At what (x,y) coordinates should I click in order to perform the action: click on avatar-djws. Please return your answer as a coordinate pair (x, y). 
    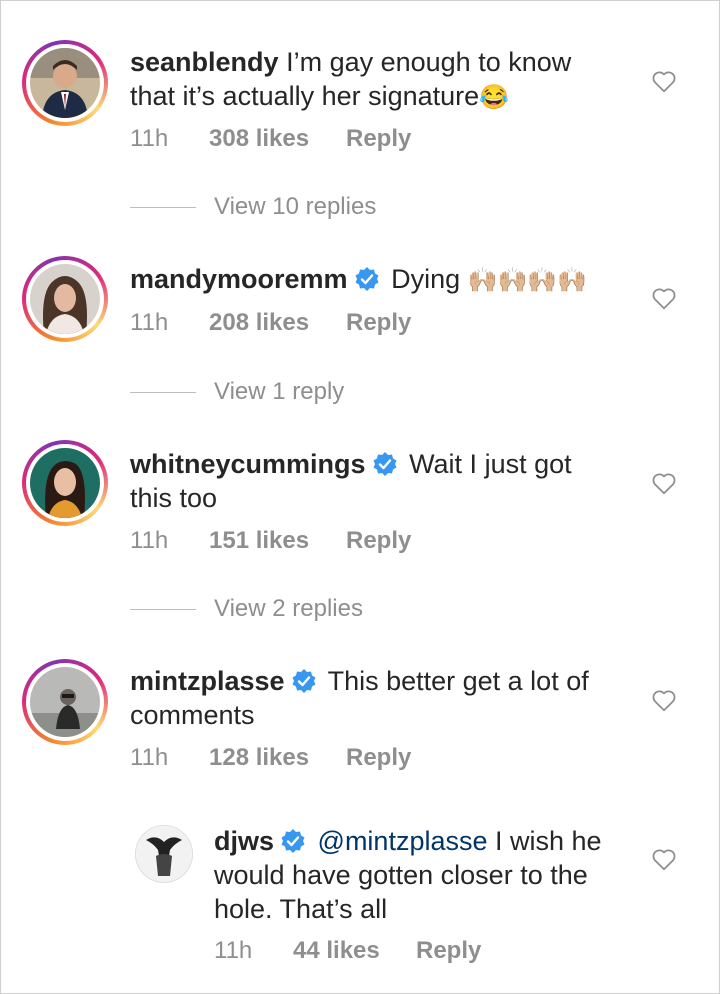
    Looking at the image, I should click on (164, 854).